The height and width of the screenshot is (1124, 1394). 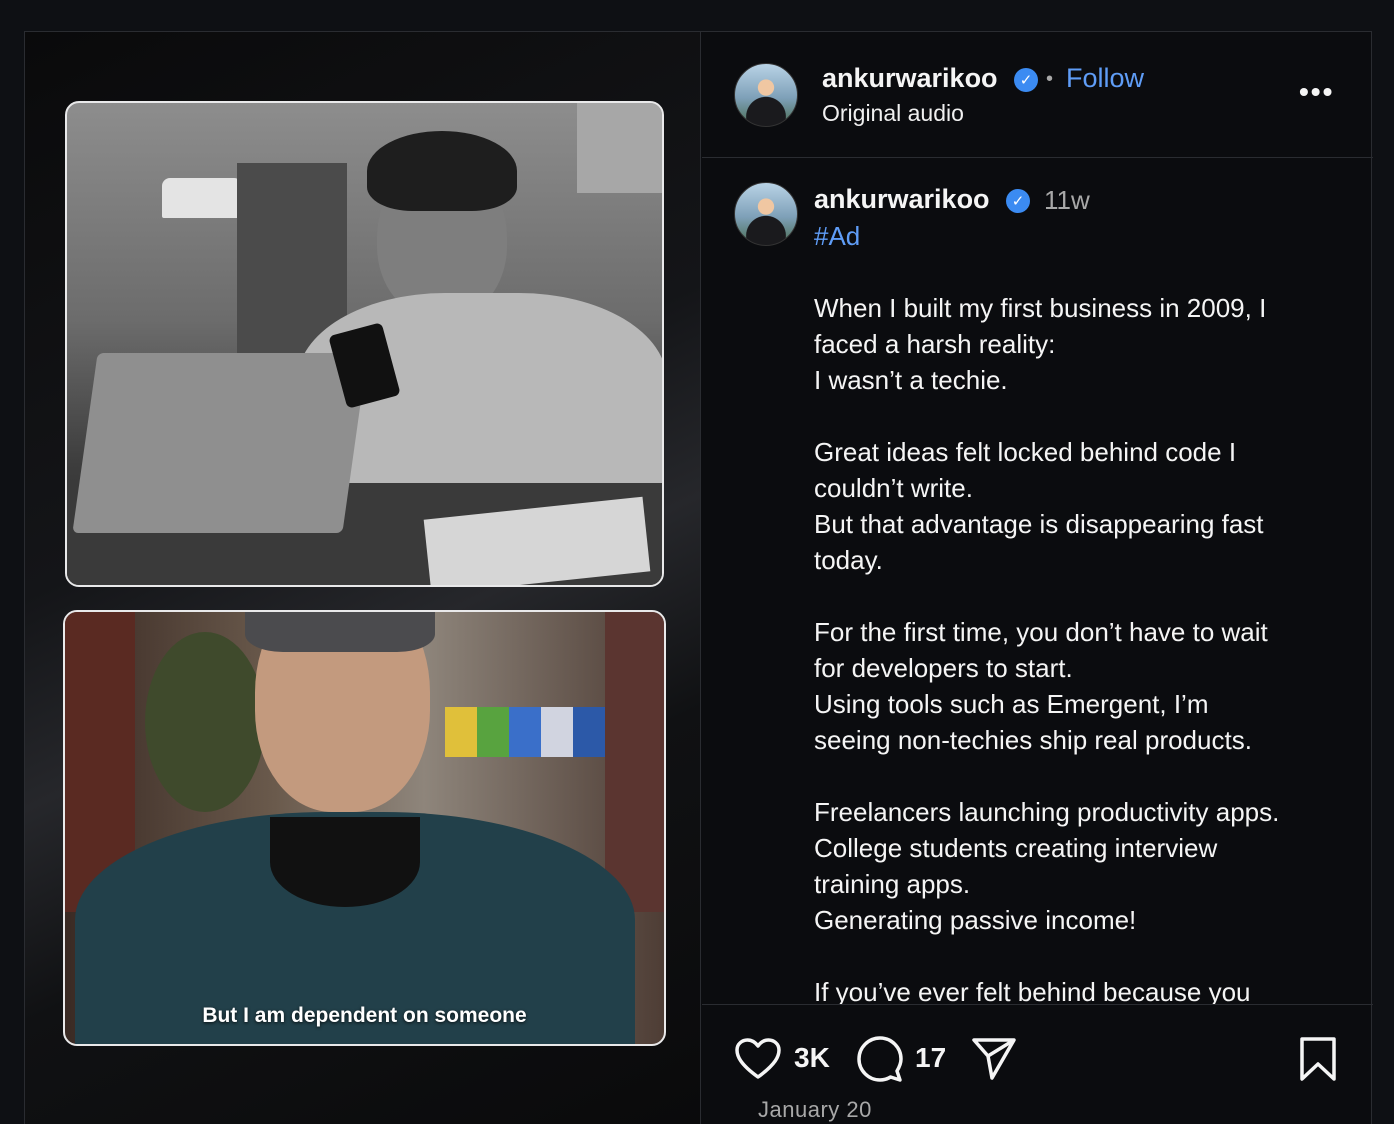 I want to click on caption-line: Freelancers launching productivity apps., so click(x=1047, y=812).